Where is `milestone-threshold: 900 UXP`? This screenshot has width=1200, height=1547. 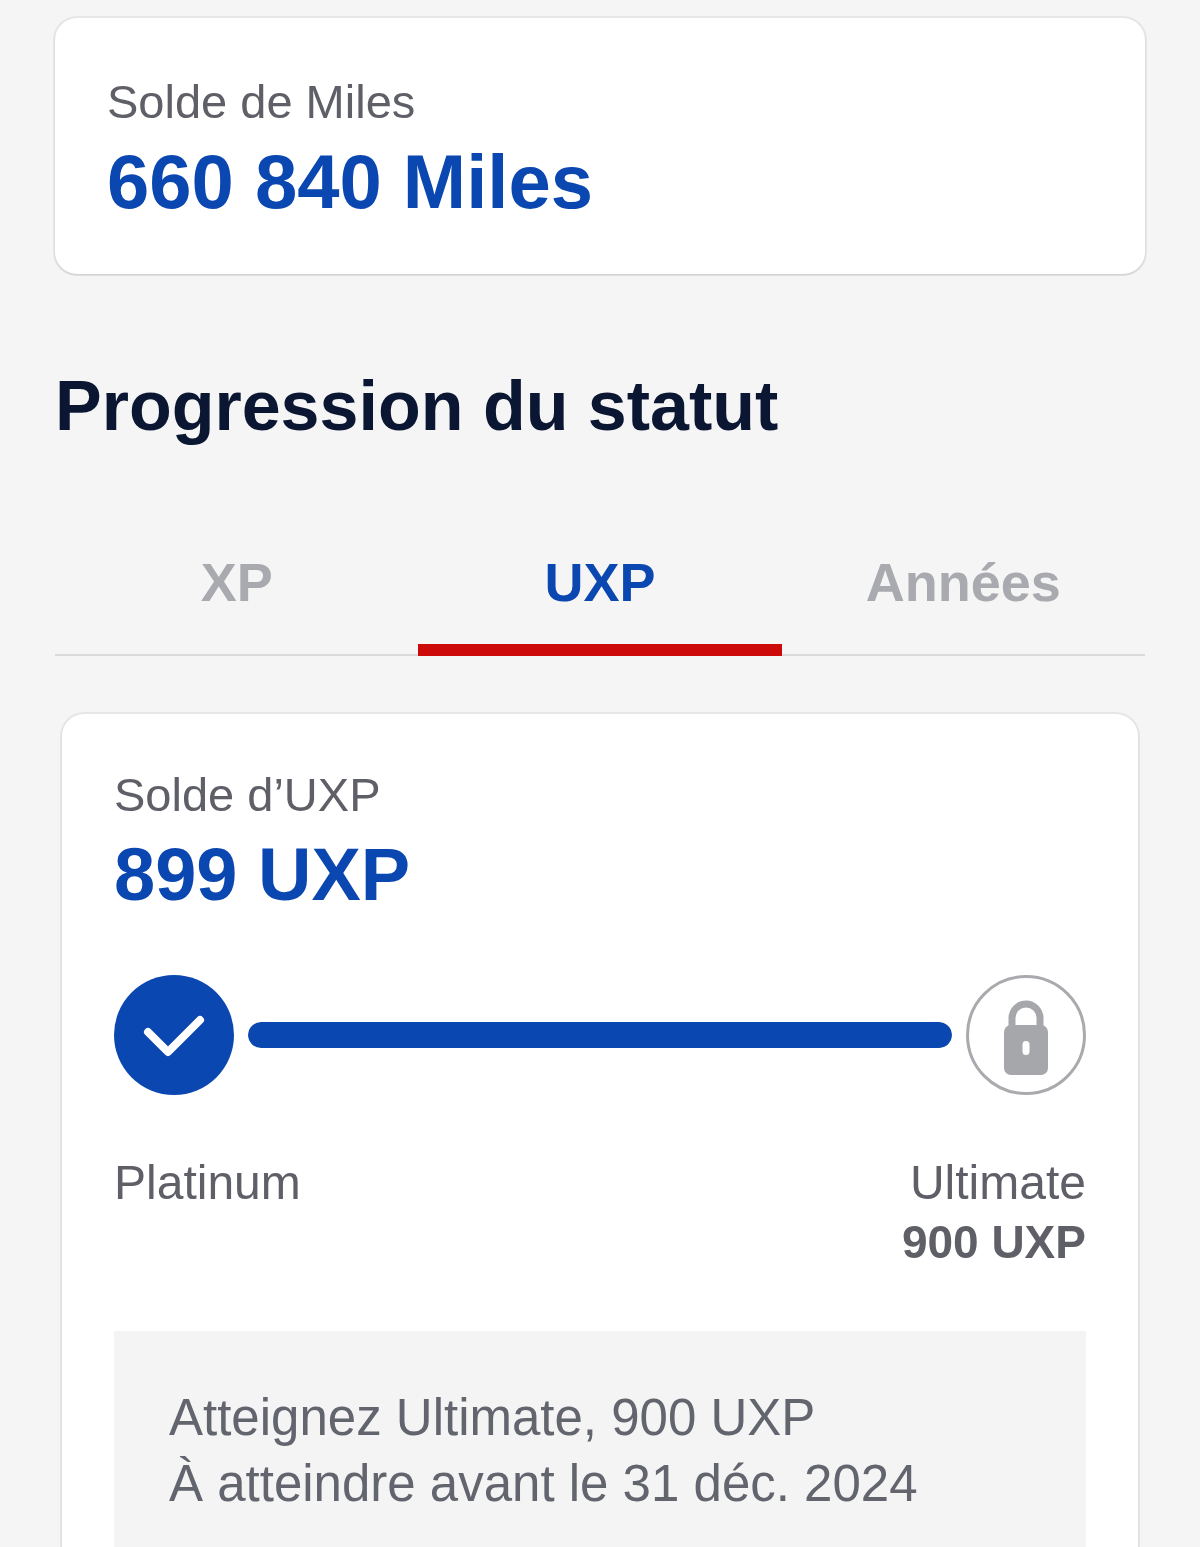
milestone-threshold: 900 UXP is located at coordinates (993, 1242).